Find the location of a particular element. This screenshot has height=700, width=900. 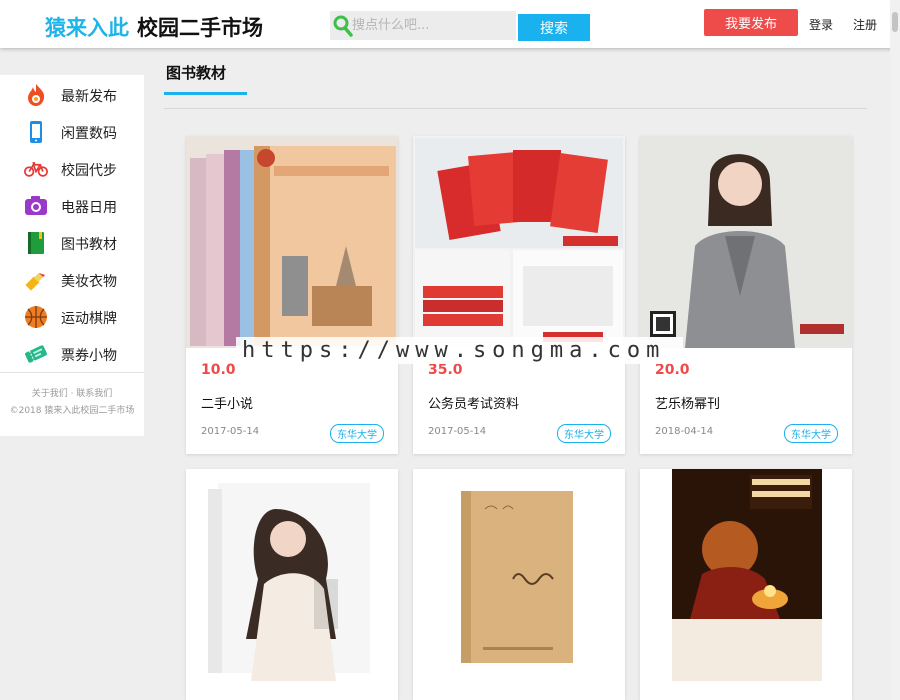

sidebar-footer-links: 关于我们 · 联系我们 is located at coordinates (72, 392).